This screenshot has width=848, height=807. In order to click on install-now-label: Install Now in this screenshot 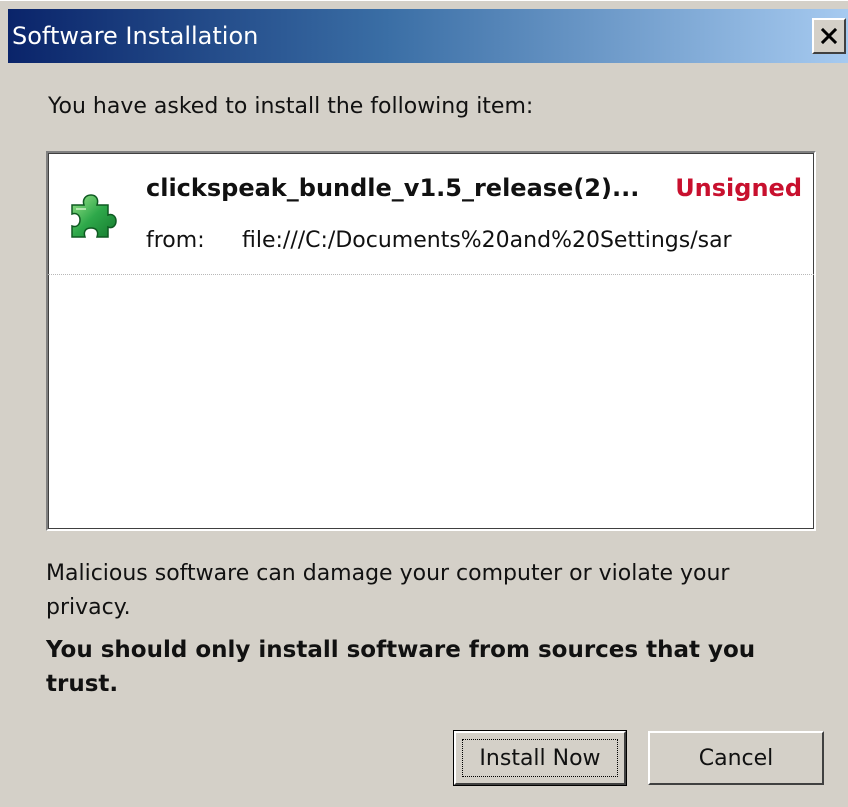, I will do `click(540, 758)`.